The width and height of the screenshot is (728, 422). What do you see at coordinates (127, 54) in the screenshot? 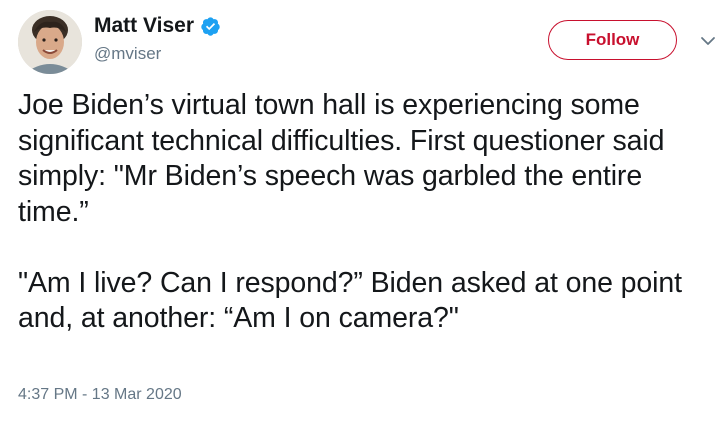
I see `author-handle: @mviser` at bounding box center [127, 54].